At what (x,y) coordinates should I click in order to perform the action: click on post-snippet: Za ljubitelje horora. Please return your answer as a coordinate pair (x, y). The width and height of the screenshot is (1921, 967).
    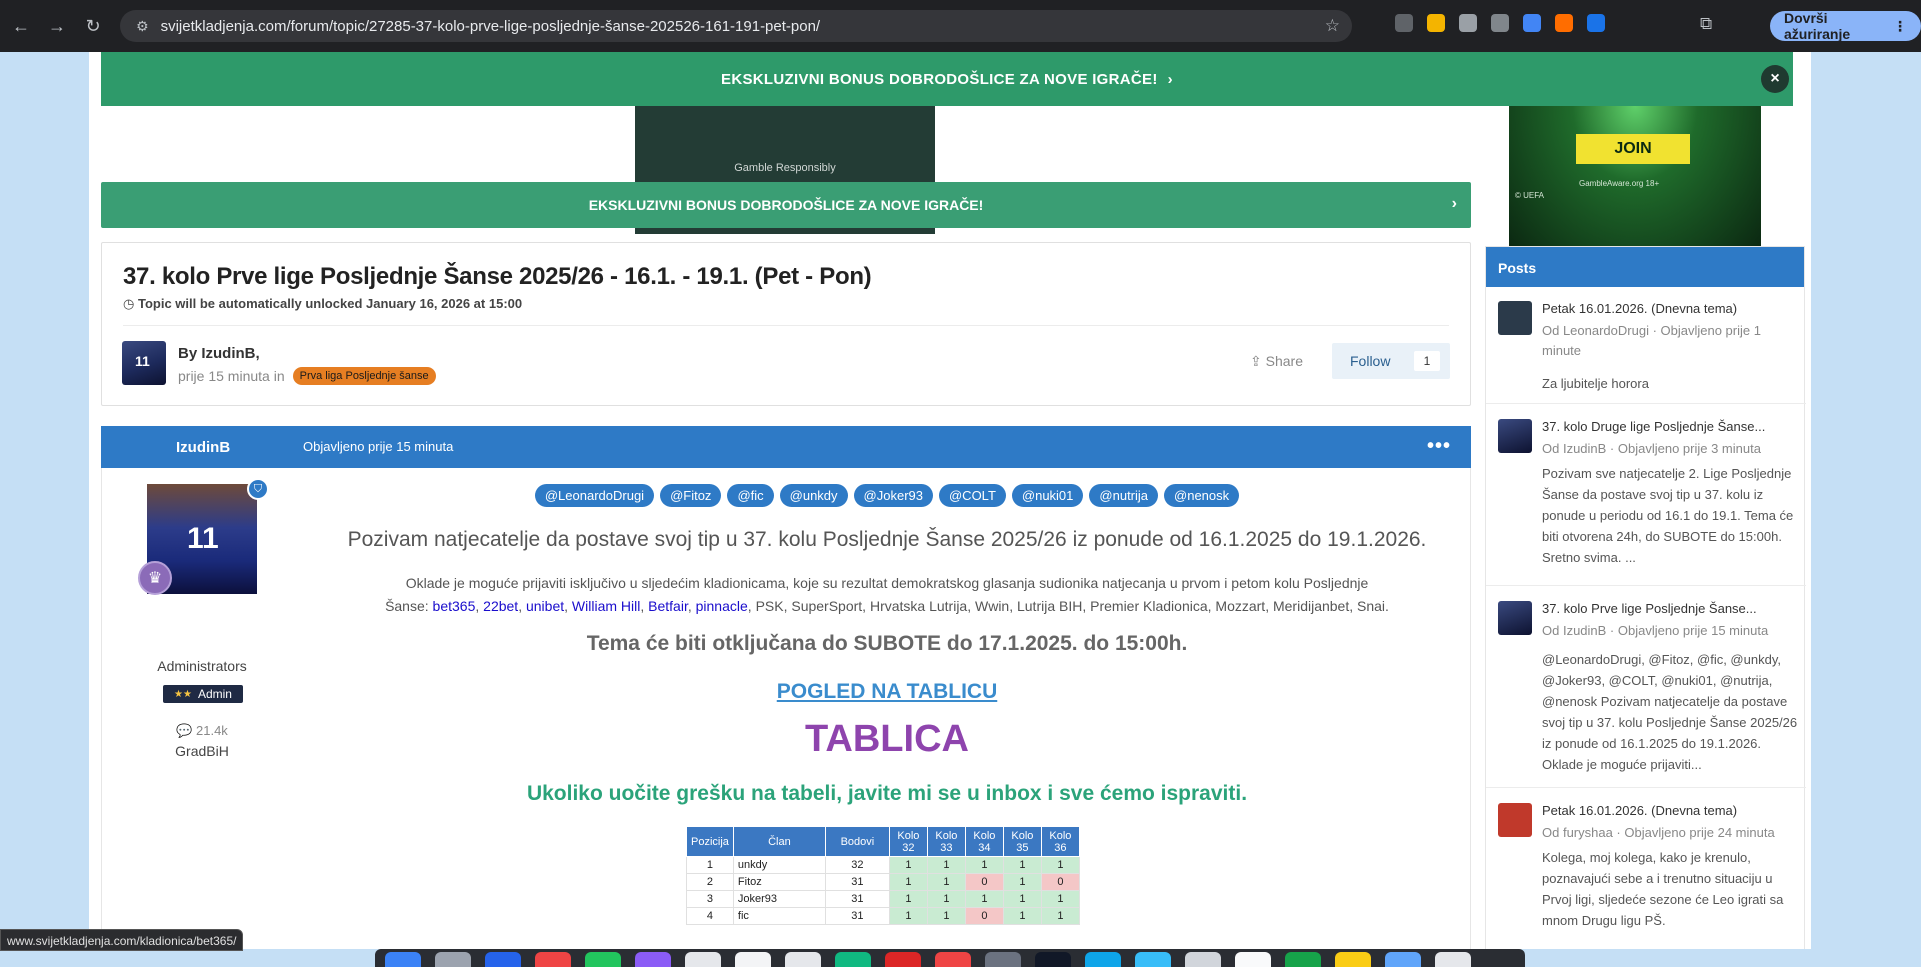
    Looking at the image, I should click on (1595, 383).